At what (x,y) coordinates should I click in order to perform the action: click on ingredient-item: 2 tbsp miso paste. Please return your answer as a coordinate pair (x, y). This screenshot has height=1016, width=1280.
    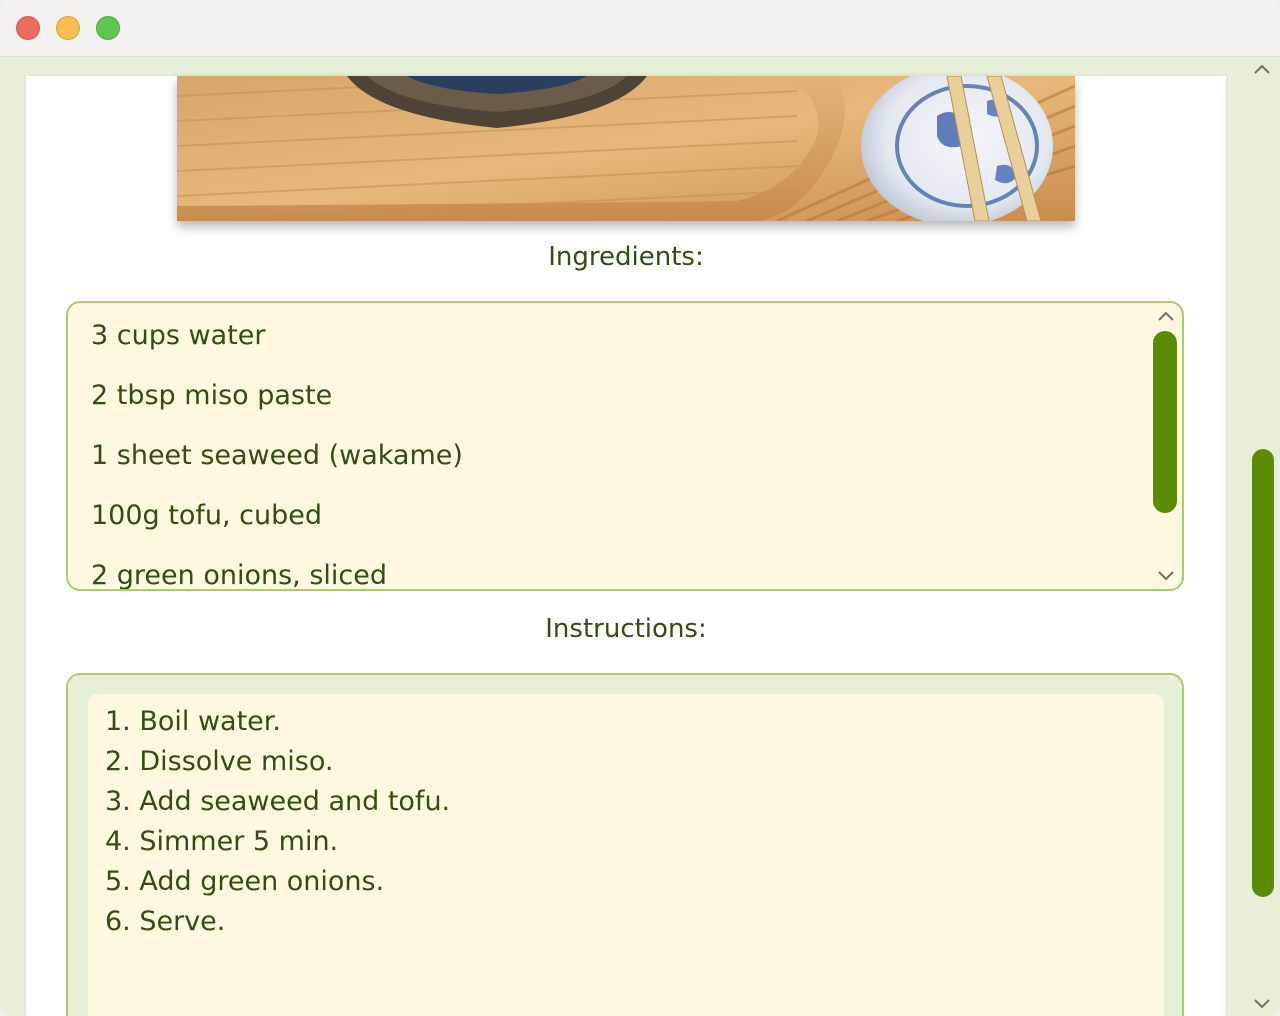
    Looking at the image, I should click on (212, 395).